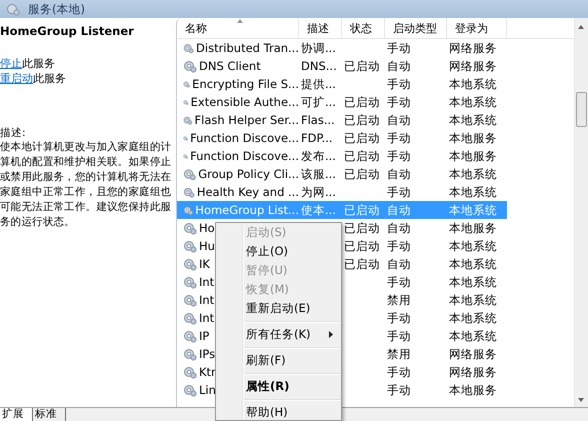  What do you see at coordinates (204, 336) in the screenshot?
I see `service-name-cell: IP` at bounding box center [204, 336].